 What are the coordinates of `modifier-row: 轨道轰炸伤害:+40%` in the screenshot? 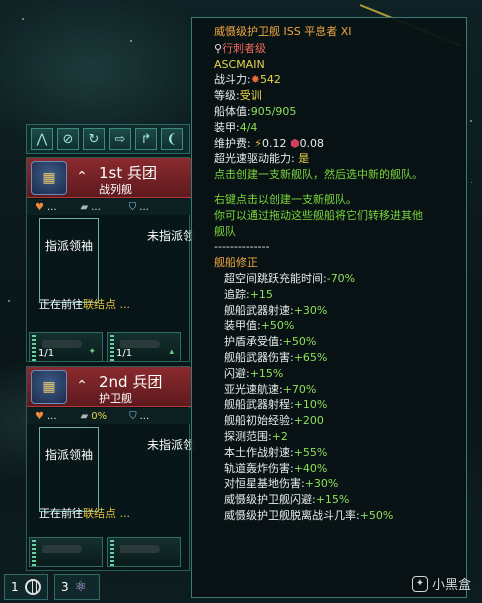 It's located at (340, 469).